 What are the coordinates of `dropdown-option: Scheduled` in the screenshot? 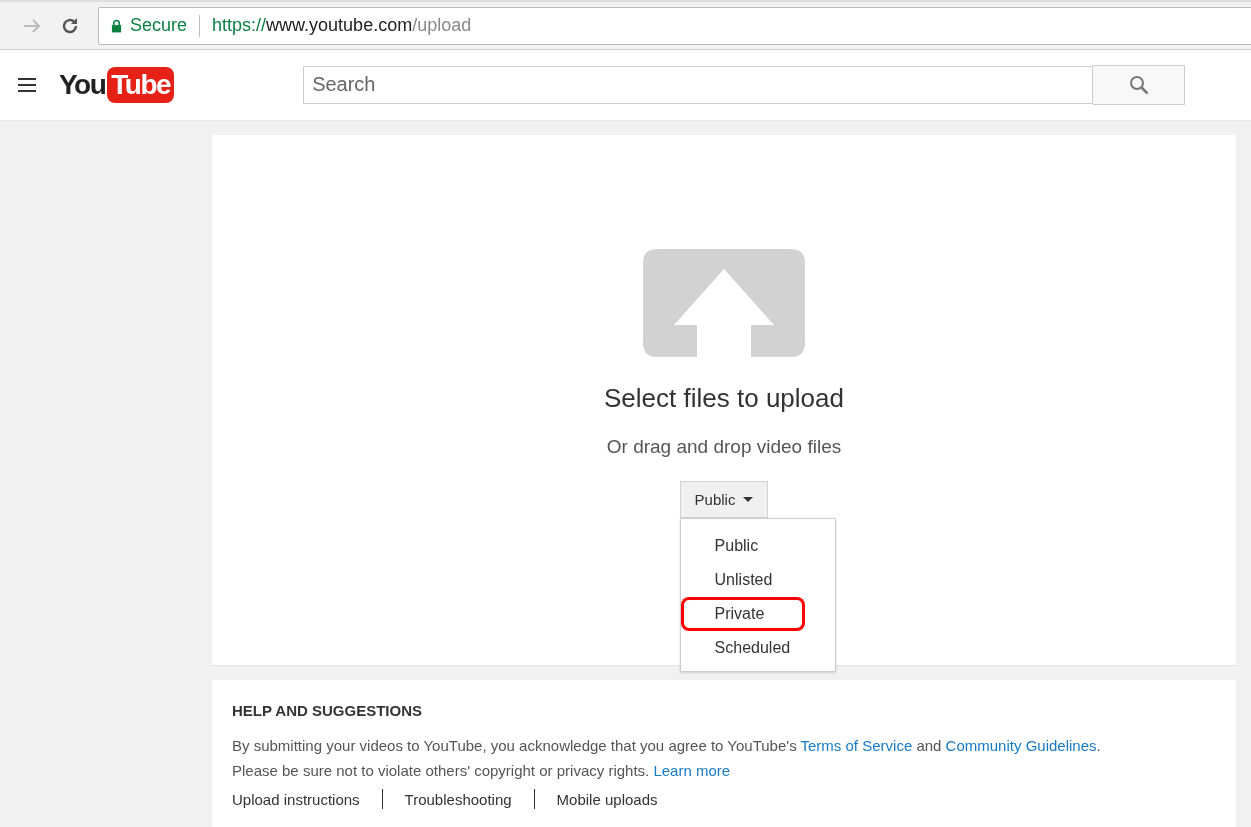 It's located at (757, 648).